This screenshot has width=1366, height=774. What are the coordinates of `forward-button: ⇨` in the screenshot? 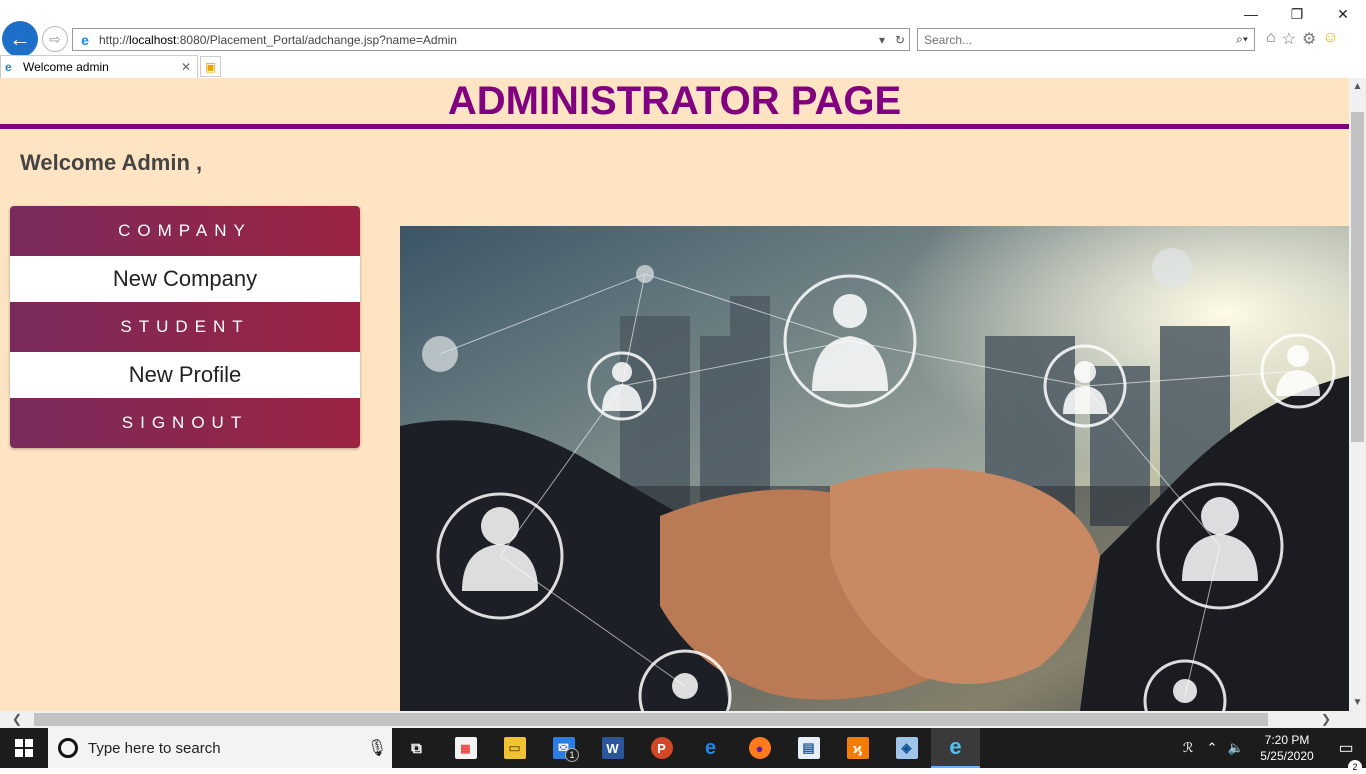 It's located at (55, 39).